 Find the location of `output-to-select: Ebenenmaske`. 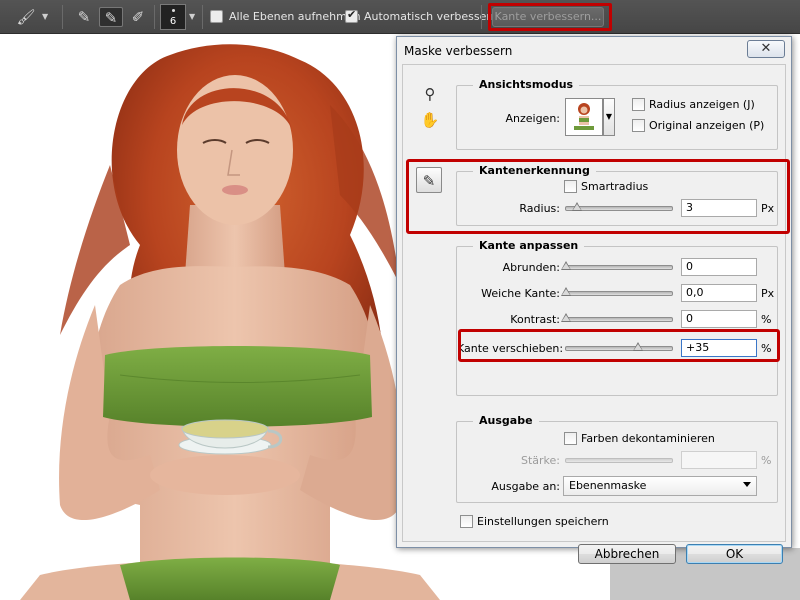

output-to-select: Ebenenmaske is located at coordinates (660, 486).